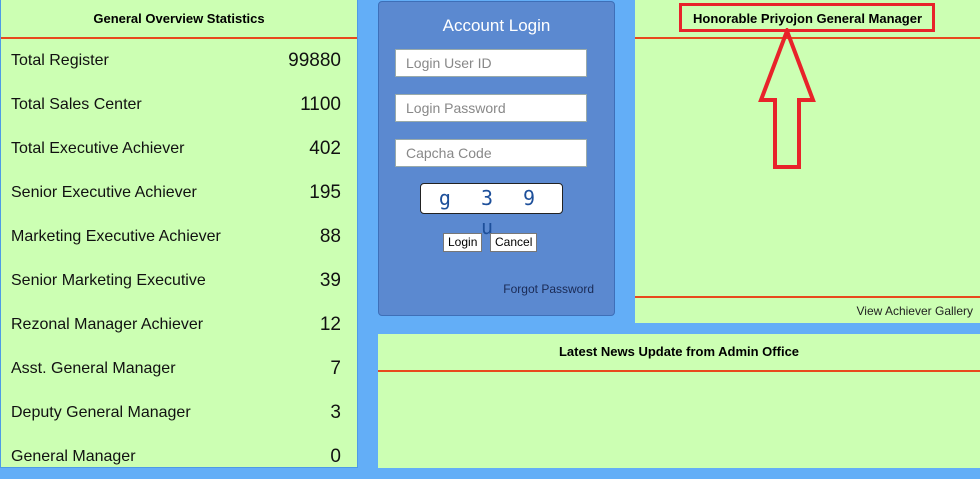 This screenshot has width=980, height=479. I want to click on stat-label: Asst. General Manager, so click(93, 368).